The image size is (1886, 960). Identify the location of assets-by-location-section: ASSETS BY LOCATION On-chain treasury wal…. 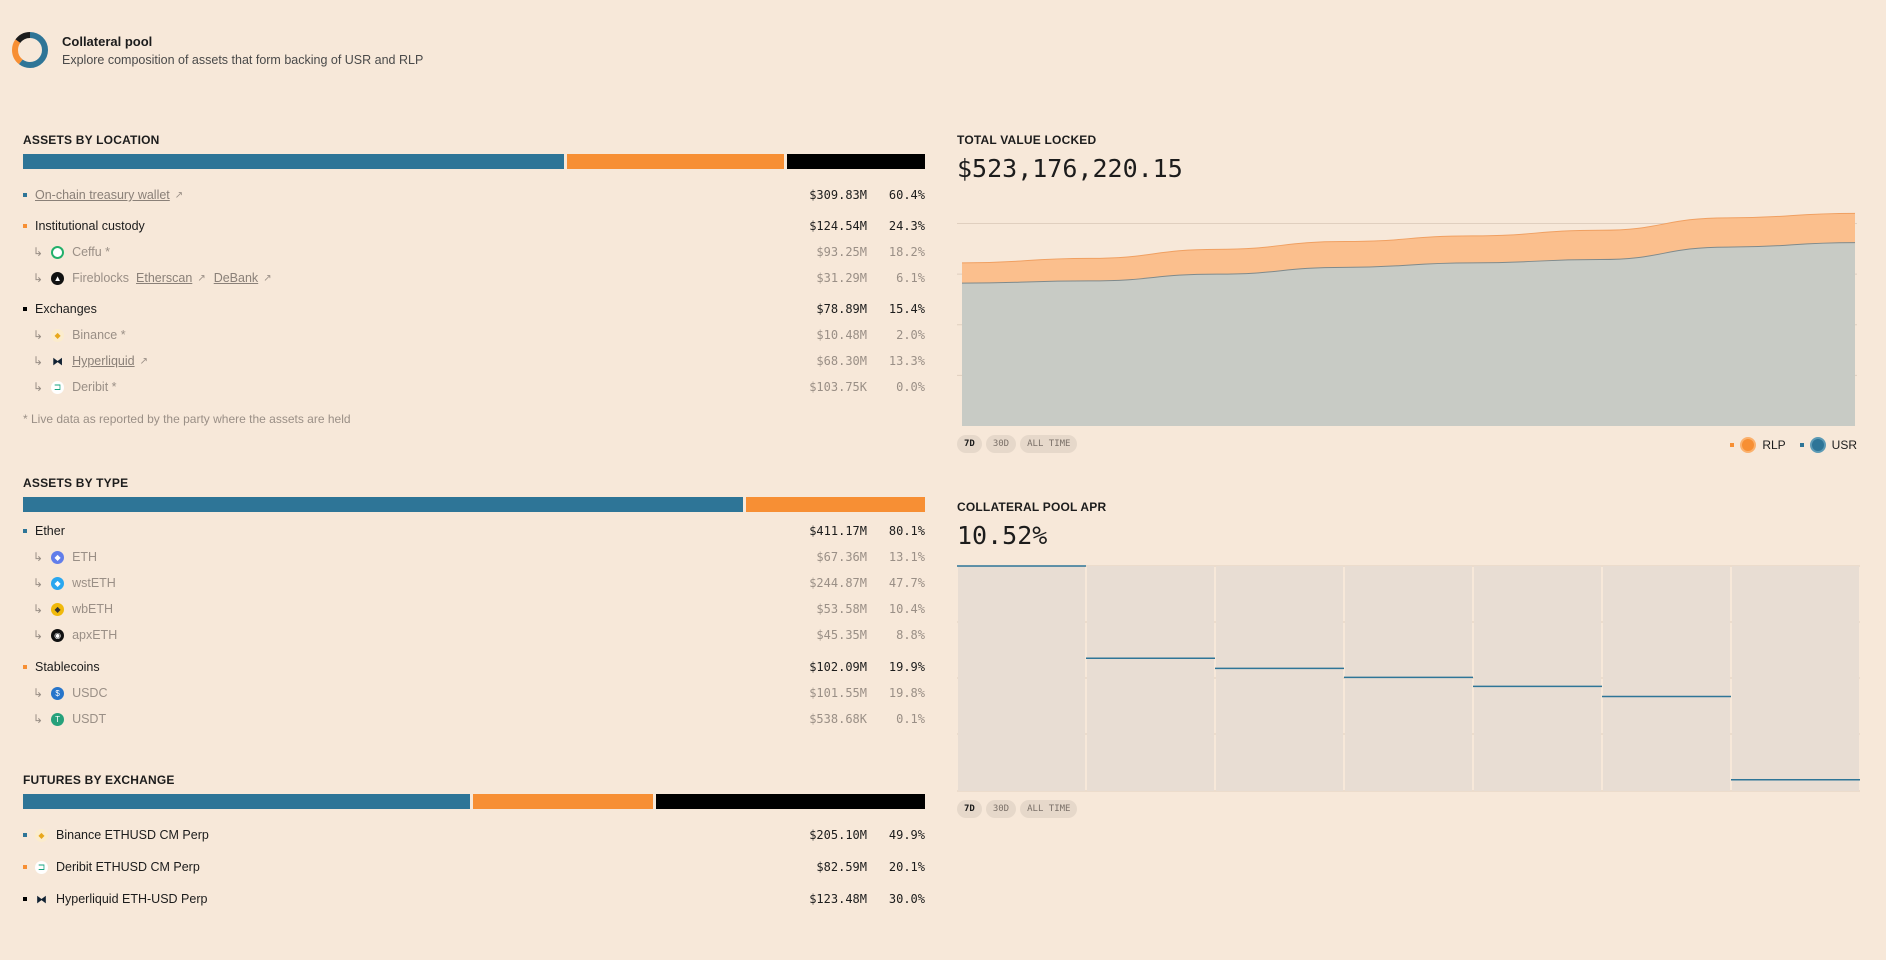
(474, 279).